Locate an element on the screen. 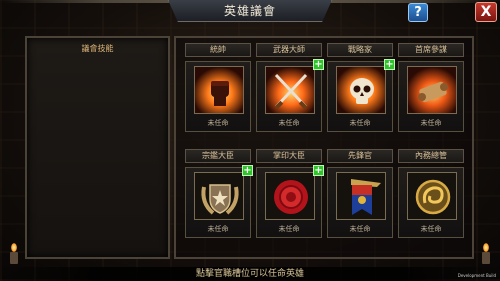 The width and height of the screenshot is (500, 281). slot-commander: 統帥 未任命 is located at coordinates (218, 87).